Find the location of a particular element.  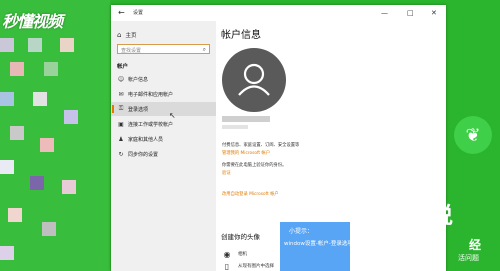

side-watermark-title: 经 is located at coordinates (475, 245).